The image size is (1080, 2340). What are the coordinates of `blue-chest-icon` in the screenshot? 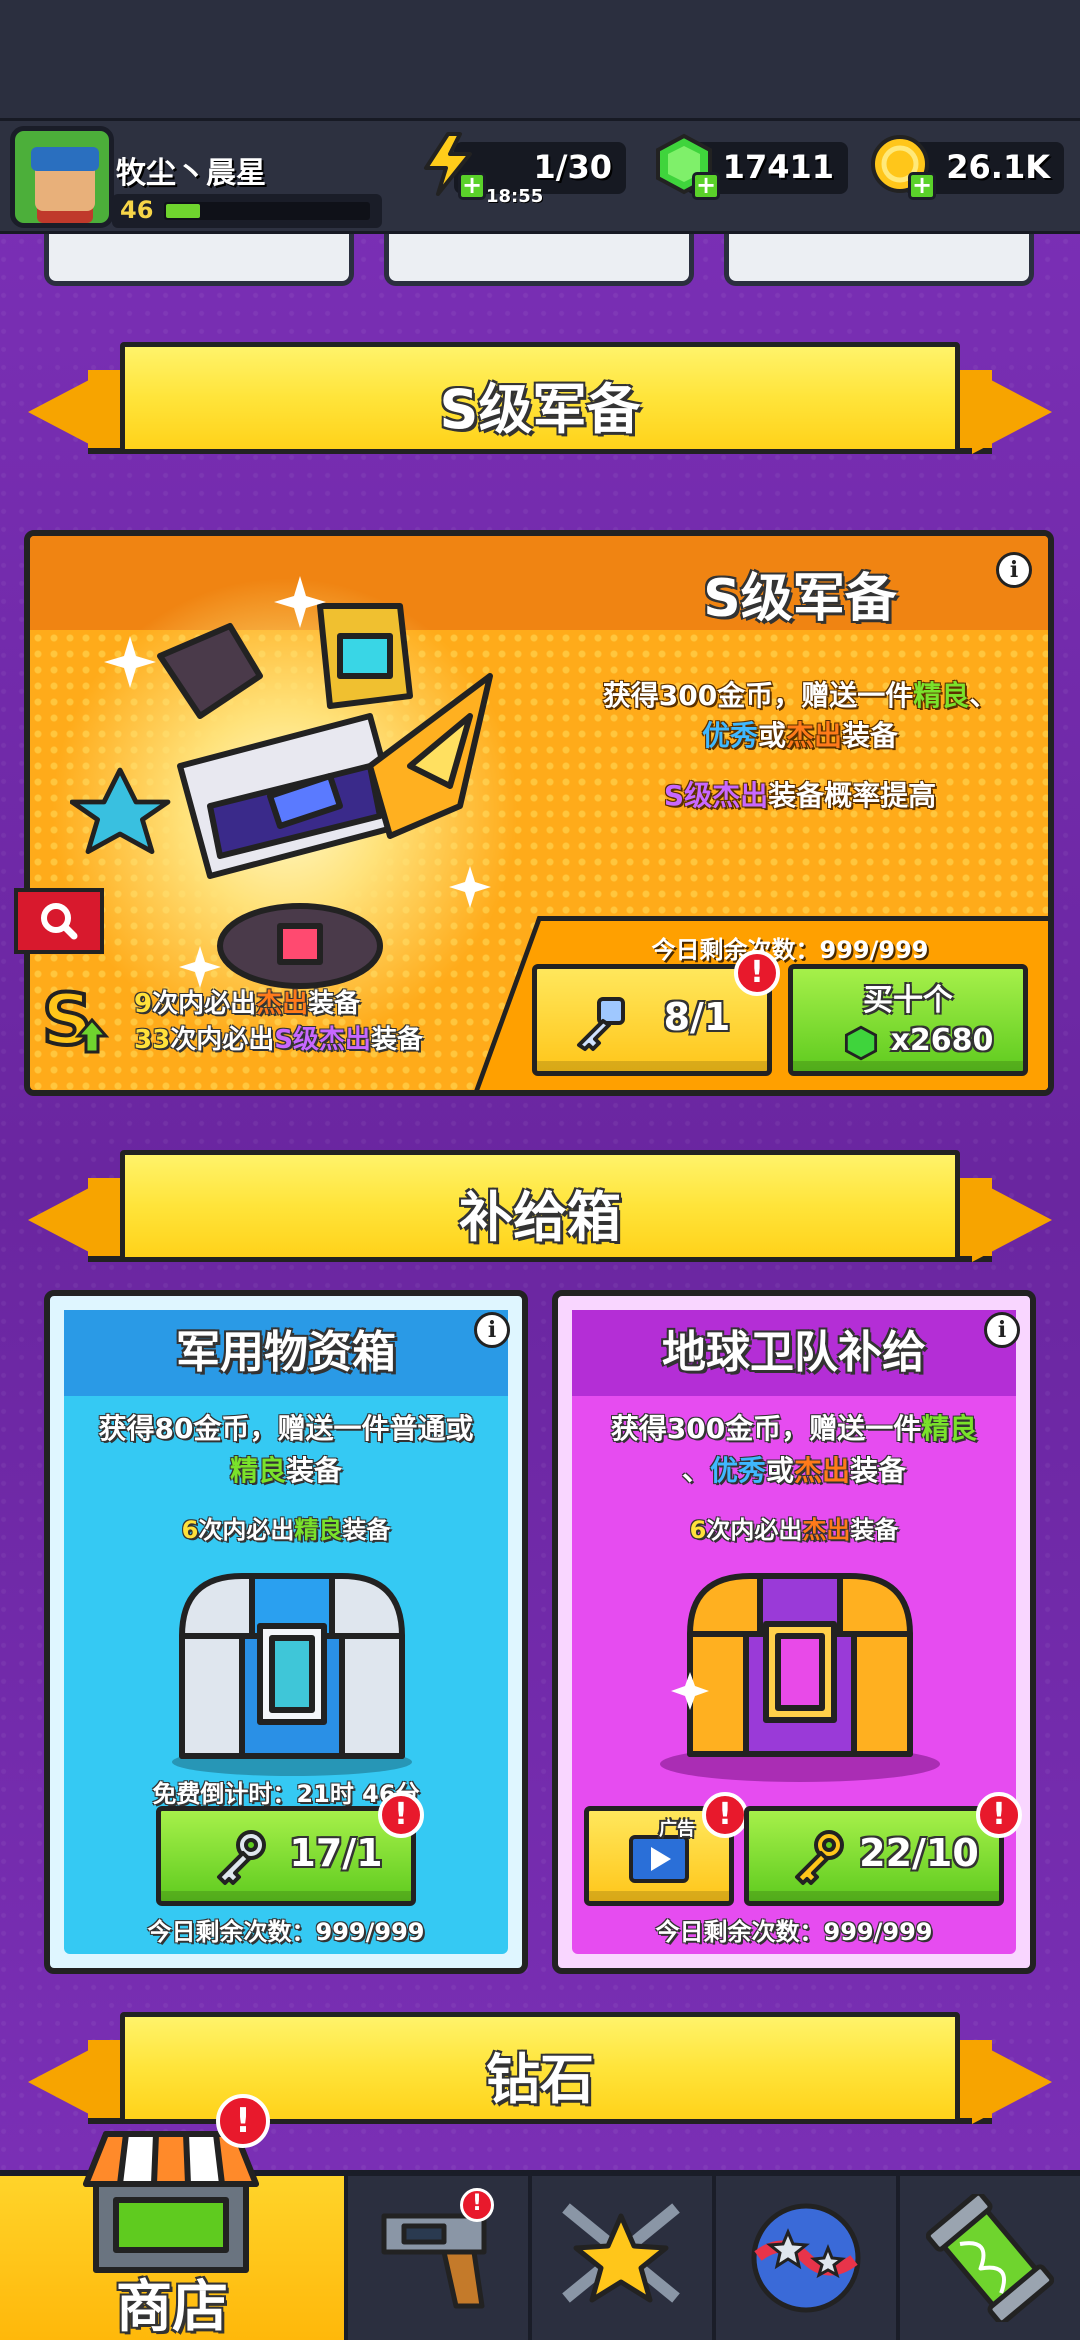 It's located at (292, 1674).